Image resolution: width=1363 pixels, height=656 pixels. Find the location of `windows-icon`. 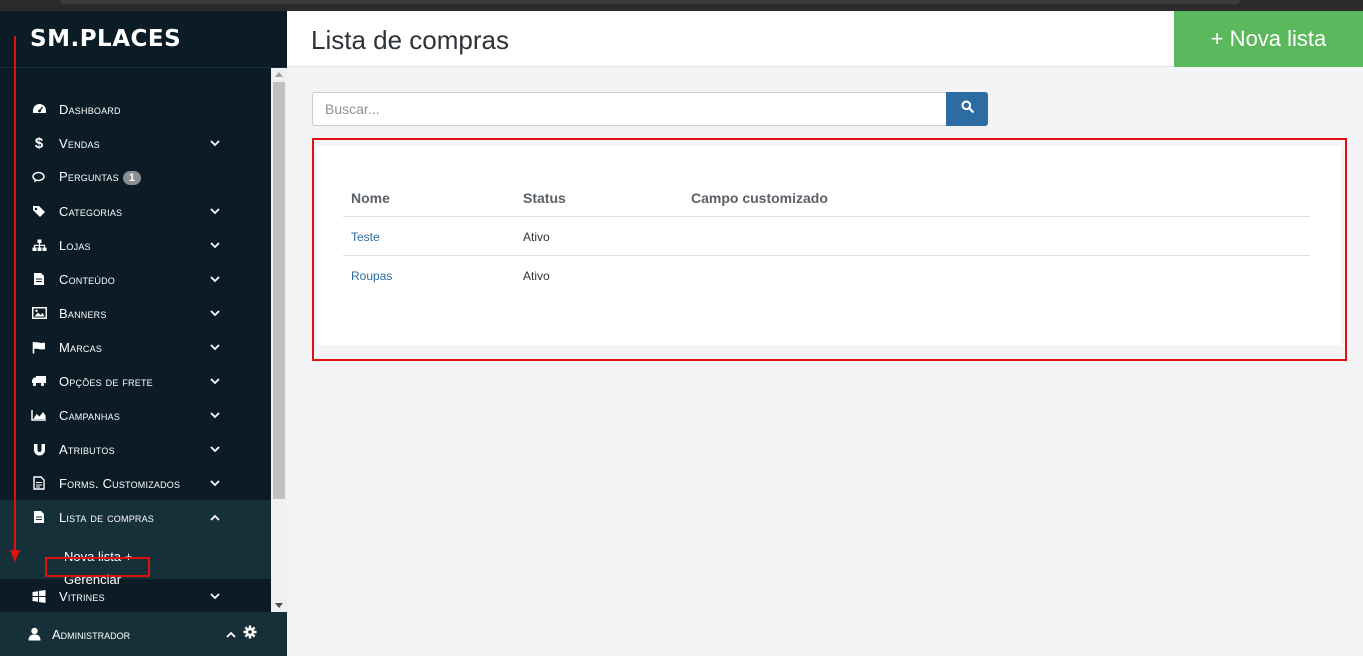

windows-icon is located at coordinates (39, 596).